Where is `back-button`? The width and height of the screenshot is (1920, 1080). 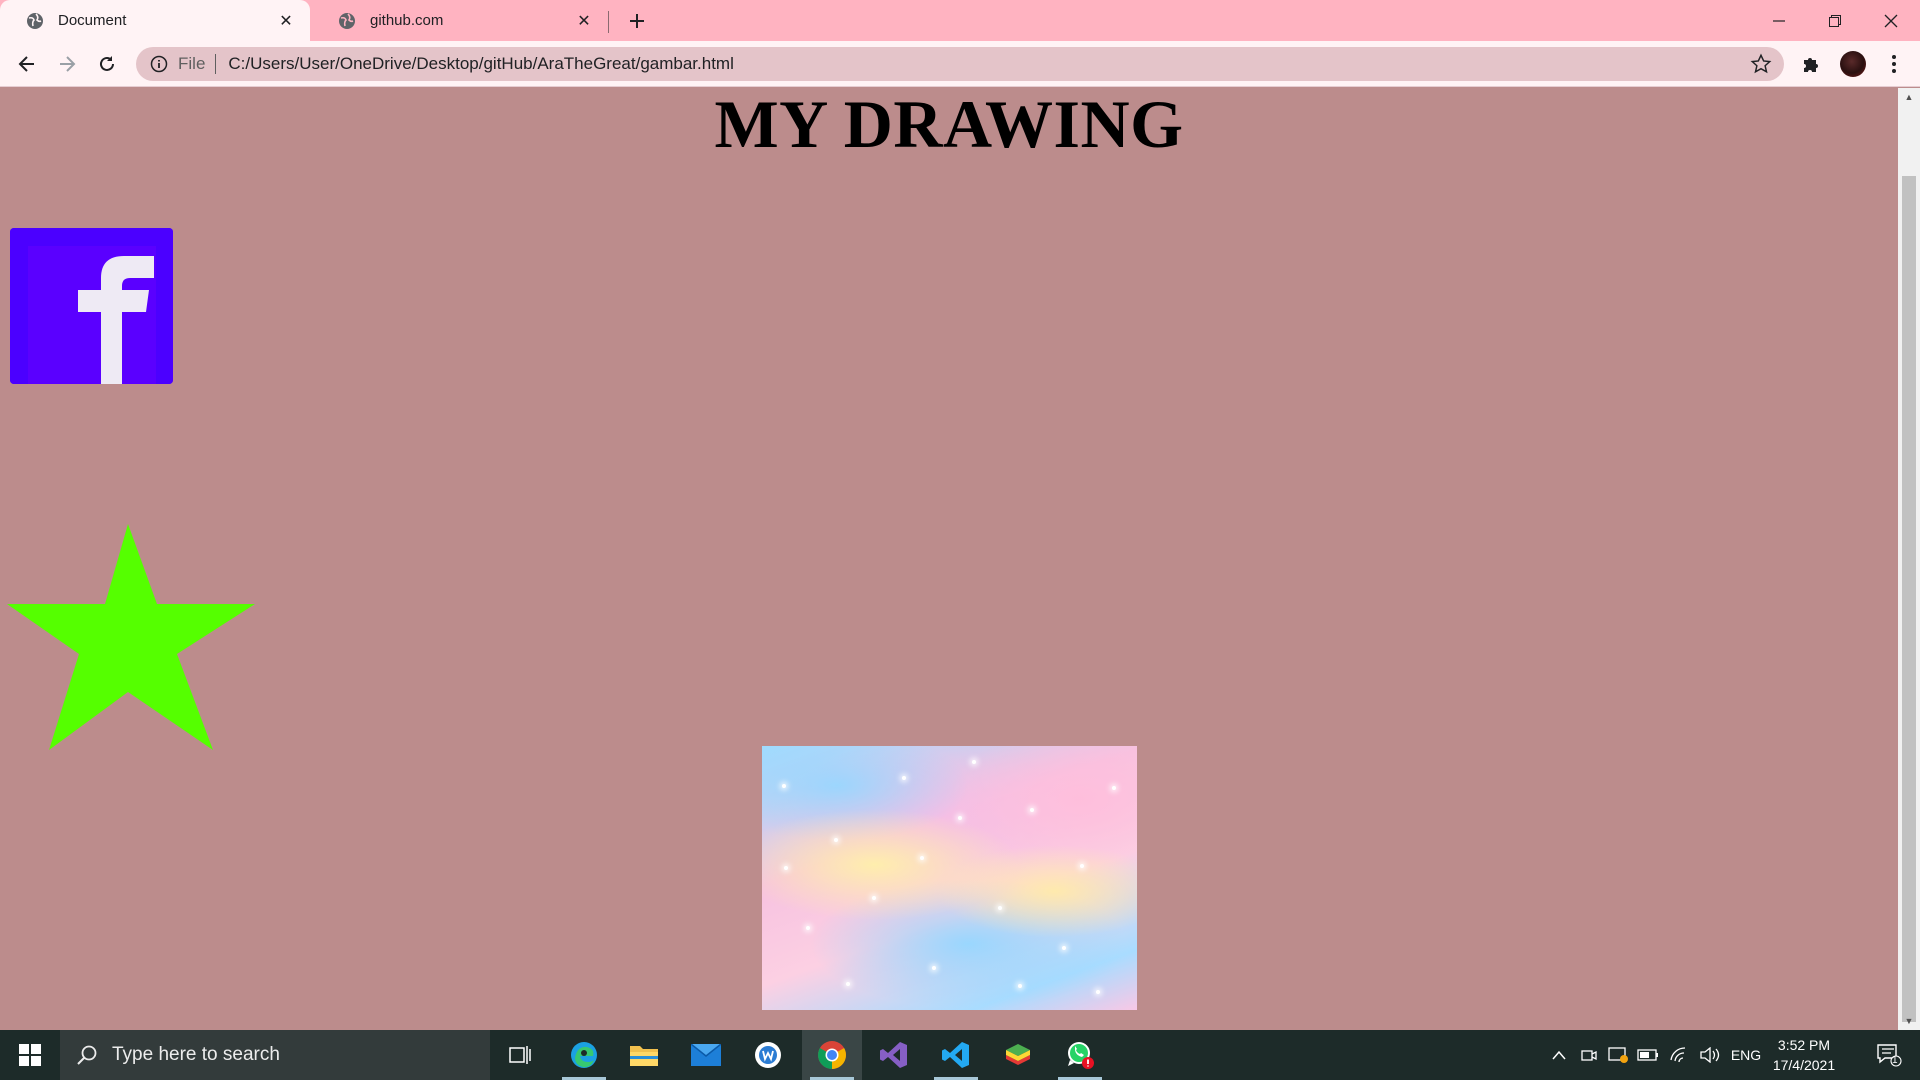
back-button is located at coordinates (27, 64).